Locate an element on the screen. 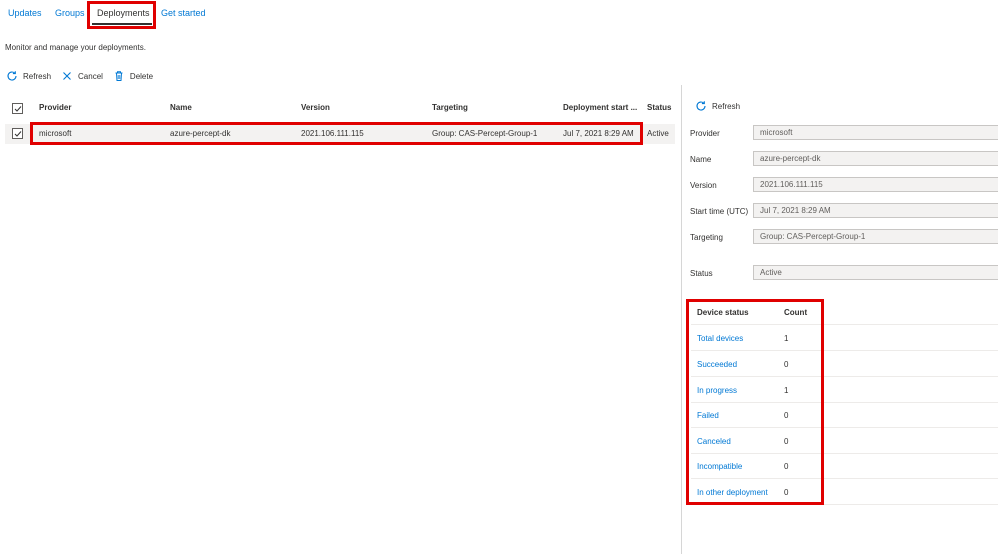  toolbar: Refresh Cancel Delete is located at coordinates (84, 76).